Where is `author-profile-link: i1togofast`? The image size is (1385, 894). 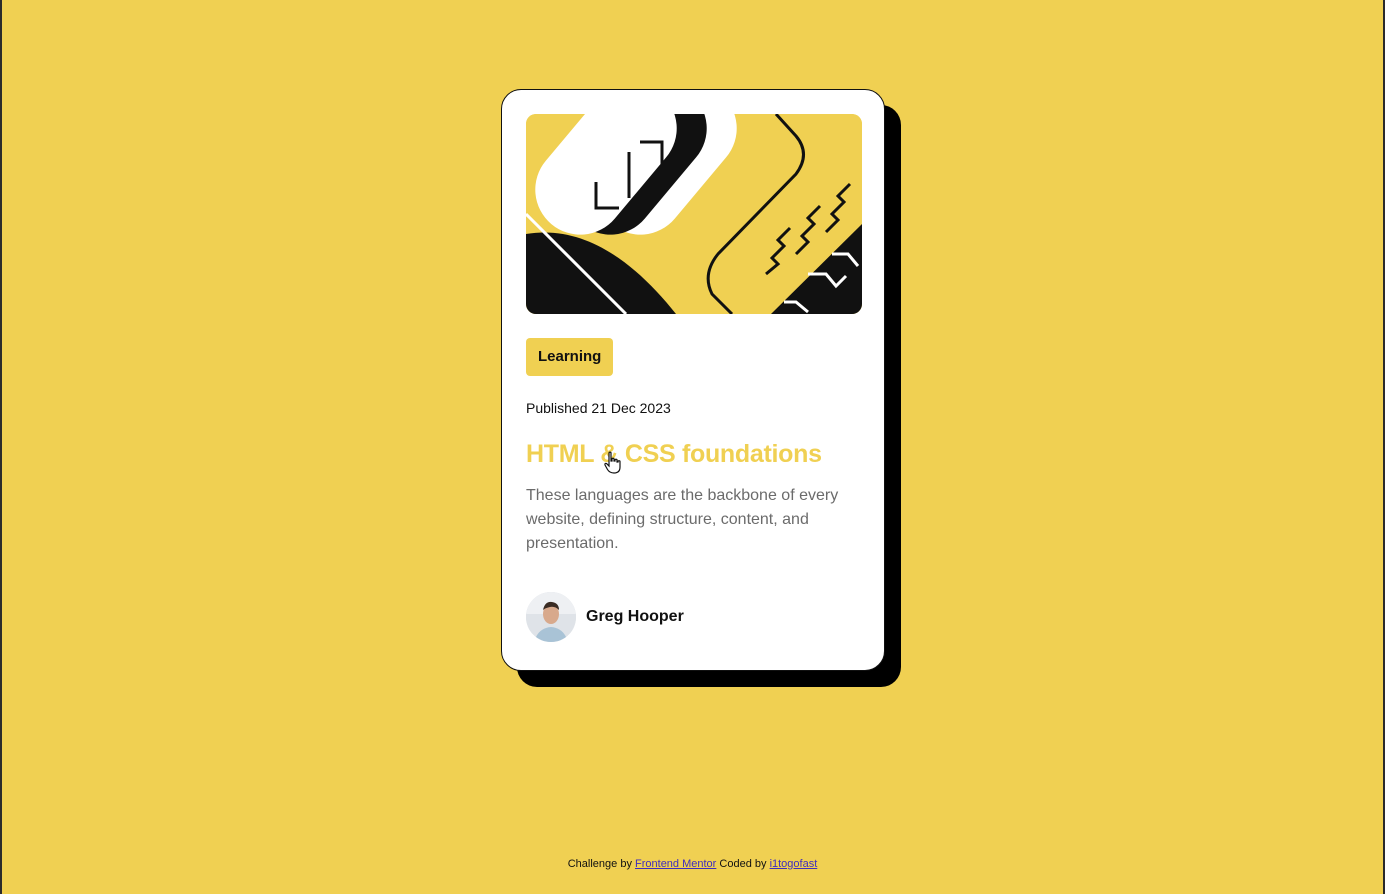
author-profile-link: i1togofast is located at coordinates (794, 864).